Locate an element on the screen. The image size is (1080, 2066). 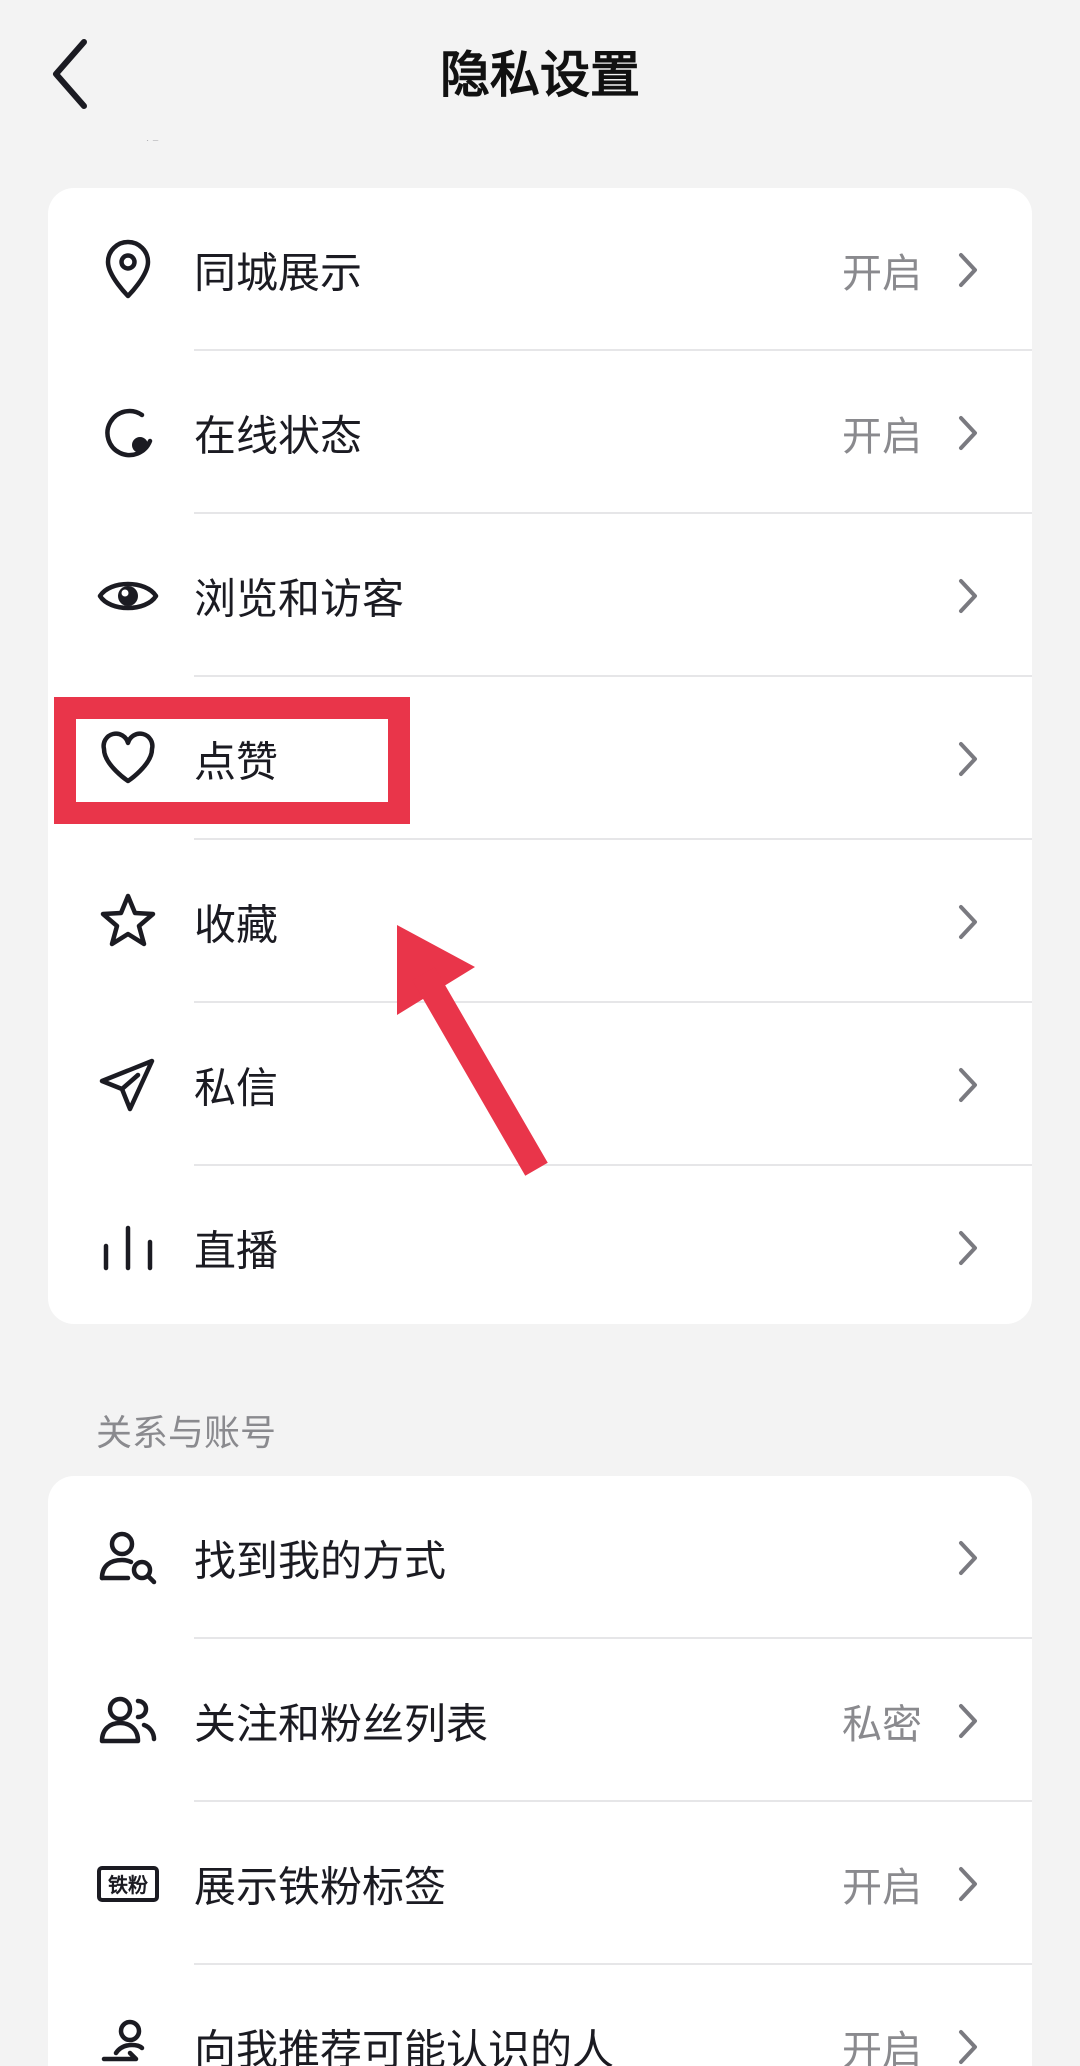
row-label: 同城展示 is located at coordinates (278, 272).